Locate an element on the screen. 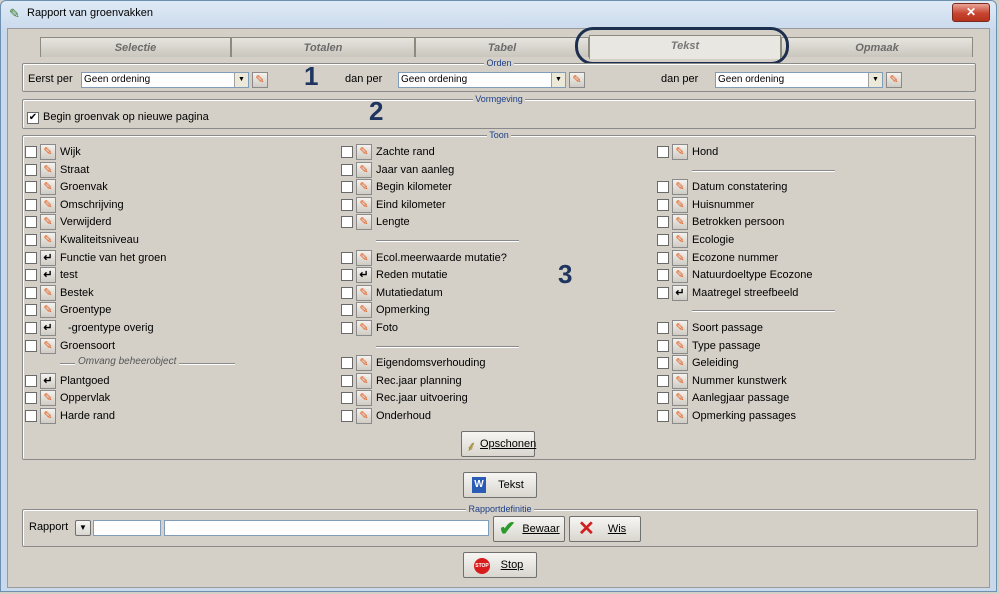 The image size is (999, 594). tab-tabel: Tabel is located at coordinates (502, 47).